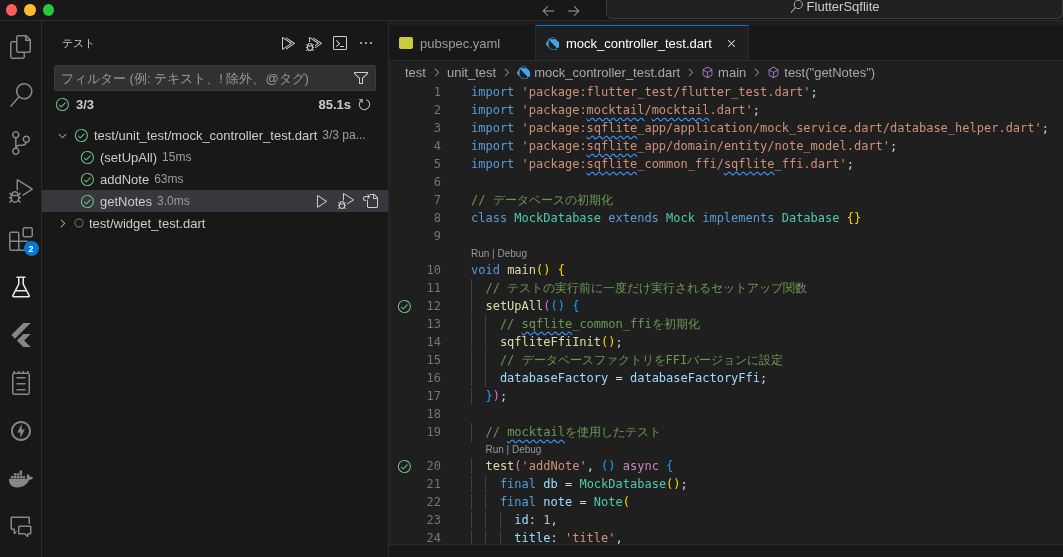 This screenshot has width=1063, height=557. I want to click on panel-title: テスト, so click(79, 43).